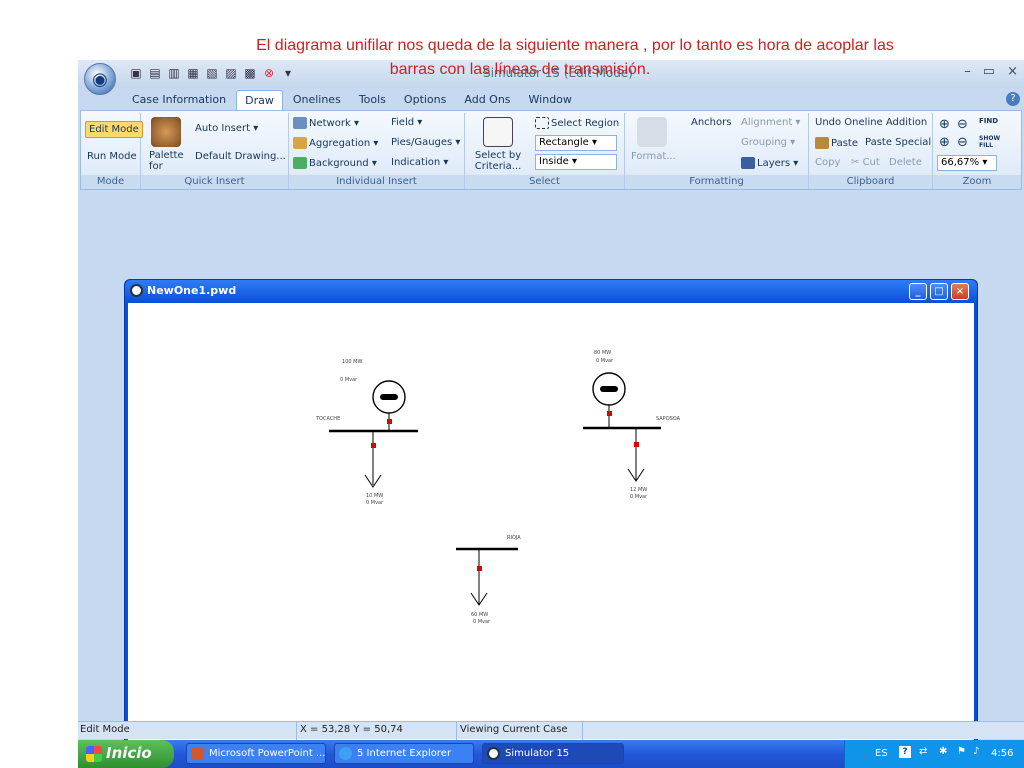 The width and height of the screenshot is (1024, 768). I want to click on indication-button: Indication ▾, so click(419, 162).